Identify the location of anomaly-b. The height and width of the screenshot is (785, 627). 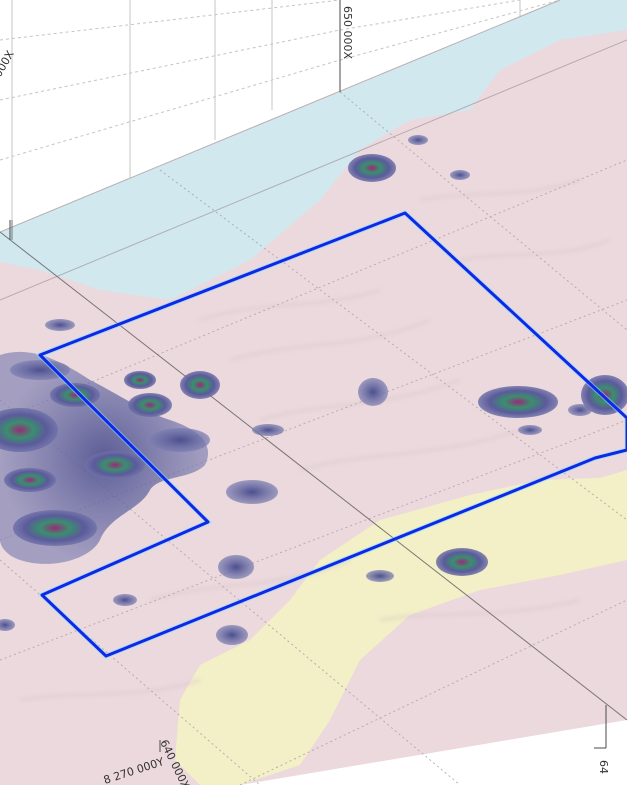
(373, 392).